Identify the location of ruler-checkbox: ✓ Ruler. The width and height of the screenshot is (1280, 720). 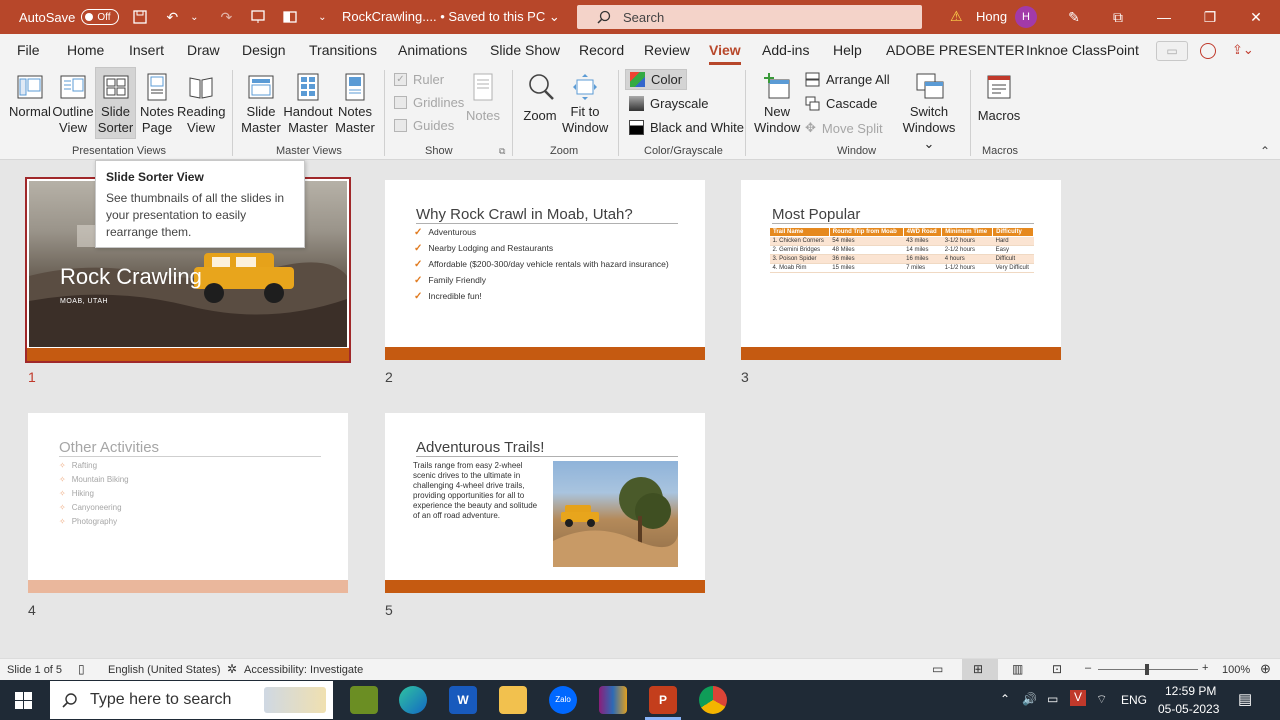
(419, 79).